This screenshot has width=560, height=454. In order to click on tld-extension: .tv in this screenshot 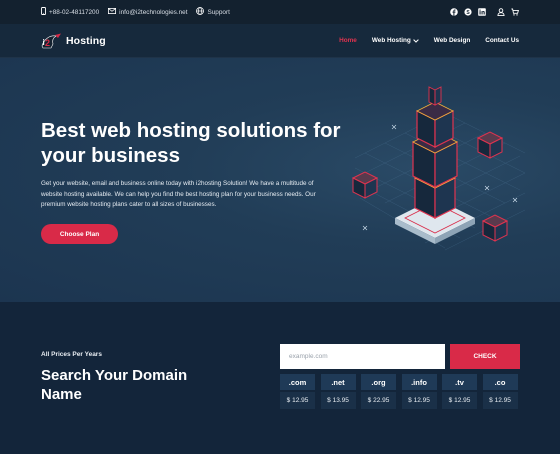, I will do `click(459, 382)`.